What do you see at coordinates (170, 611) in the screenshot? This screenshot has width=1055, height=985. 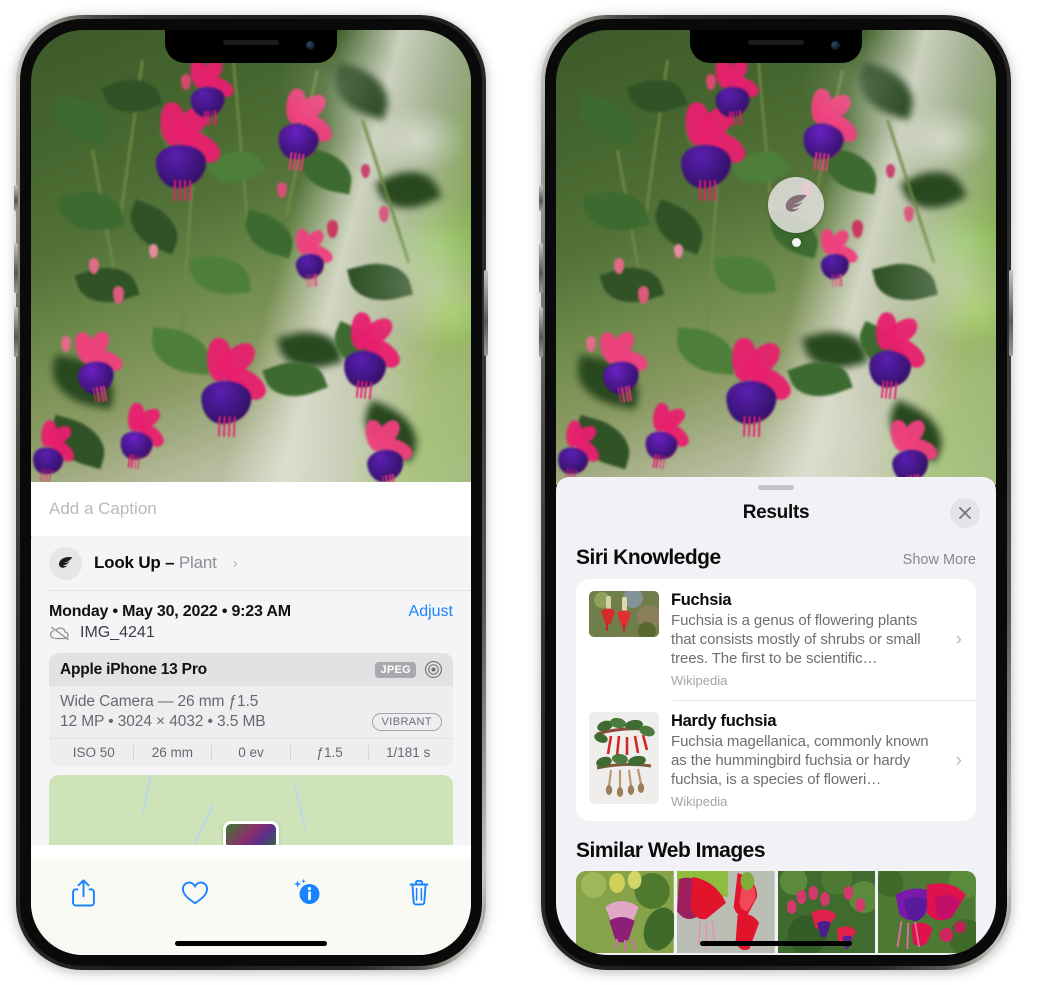 I see `photo-date: Monday • May 30, 2022 • 9:23 AM` at bounding box center [170, 611].